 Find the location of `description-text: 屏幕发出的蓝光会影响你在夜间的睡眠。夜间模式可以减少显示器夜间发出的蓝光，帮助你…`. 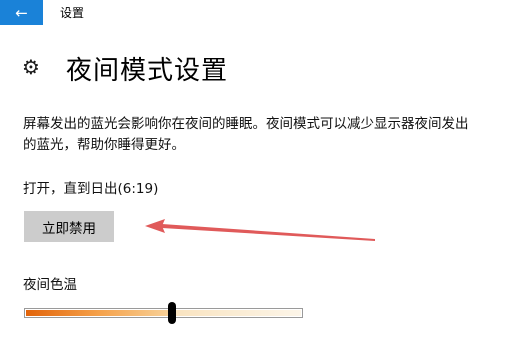

description-text: 屏幕发出的蓝光会影响你在夜间的睡眠。夜间模式可以减少显示器夜间发出的蓝光，帮助你… is located at coordinates (246, 134).